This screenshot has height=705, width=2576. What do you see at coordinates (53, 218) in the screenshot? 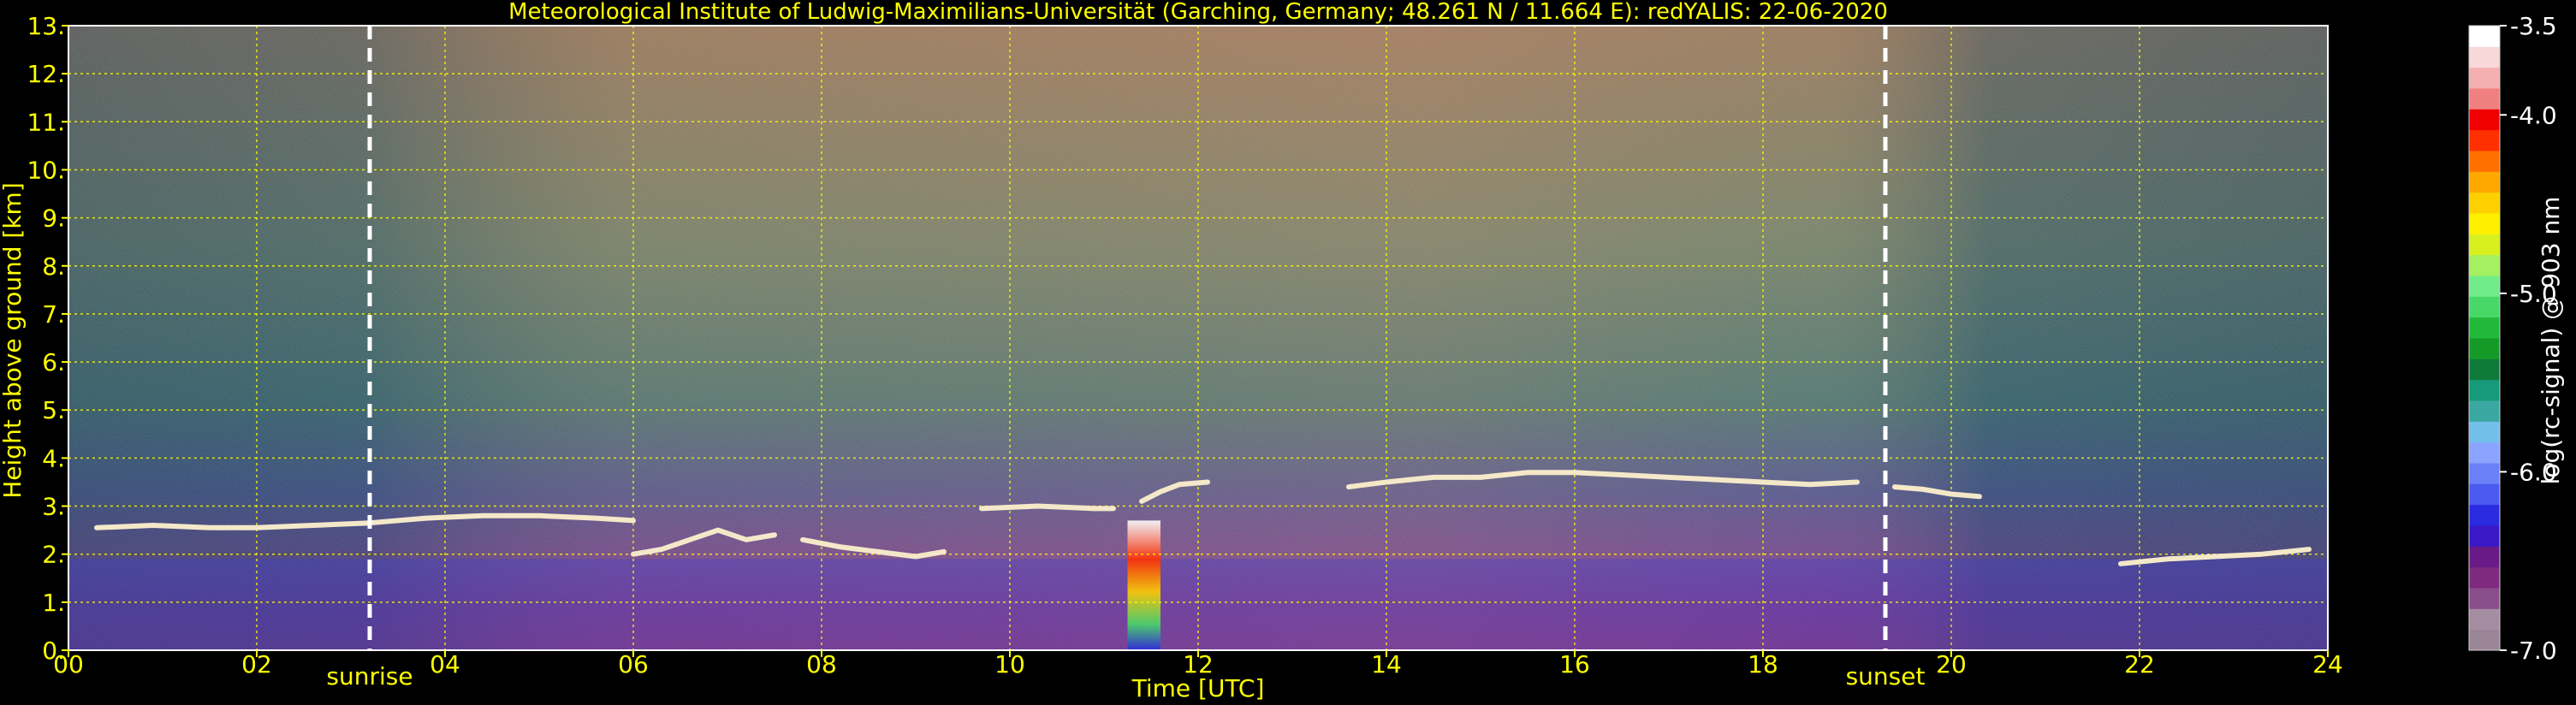
I see `y-tick-label: 9.` at bounding box center [53, 218].